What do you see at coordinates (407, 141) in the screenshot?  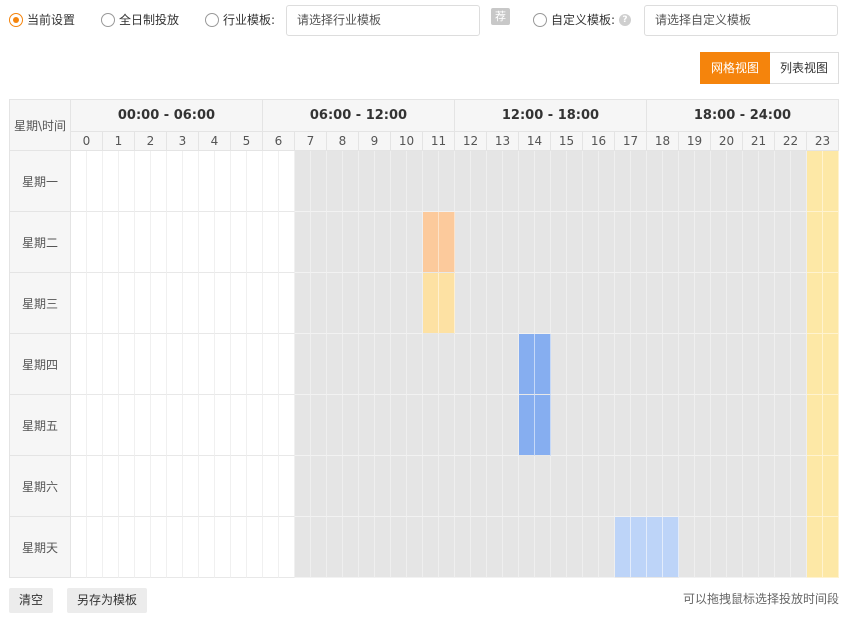 I see `hour-header: 10` at bounding box center [407, 141].